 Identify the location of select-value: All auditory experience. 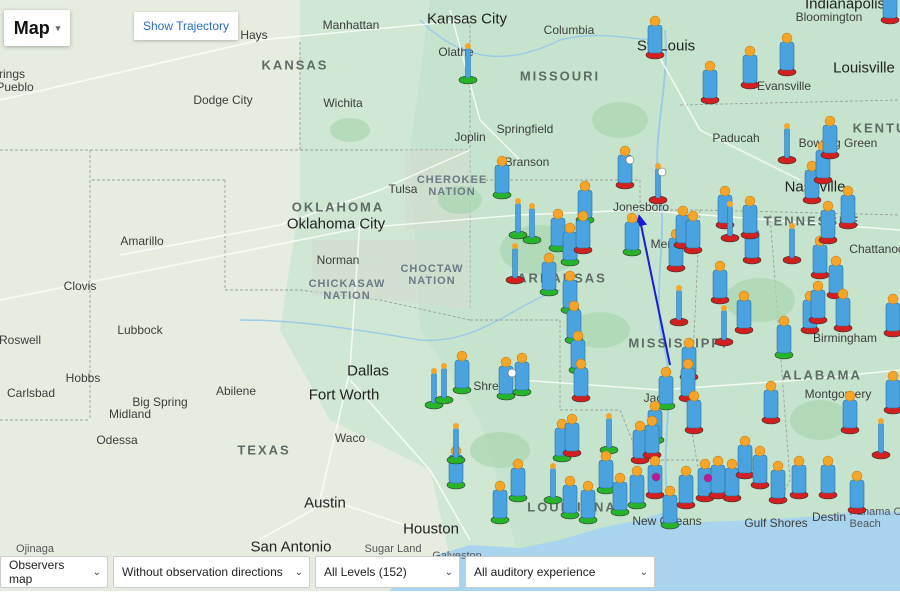
(535, 572).